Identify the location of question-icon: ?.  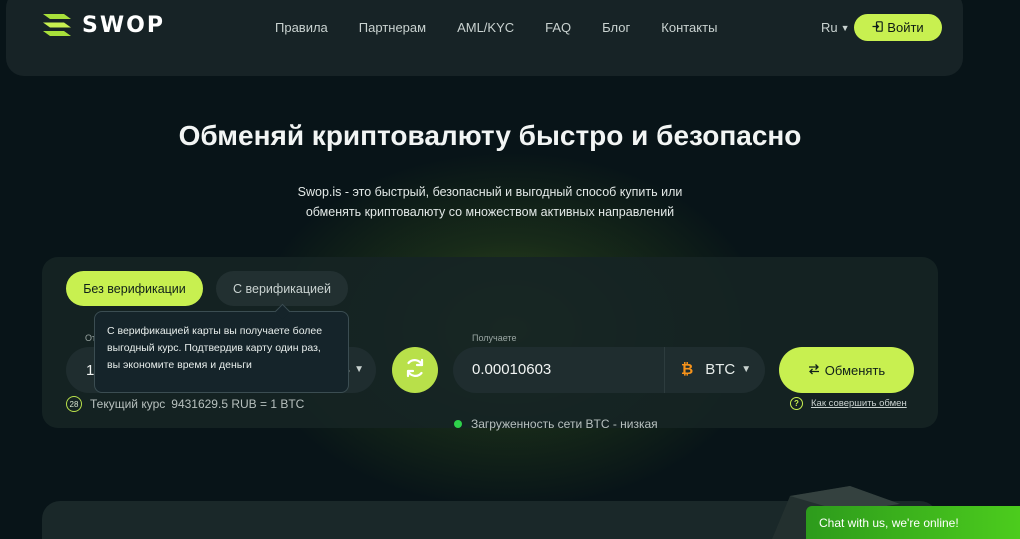
(796, 403).